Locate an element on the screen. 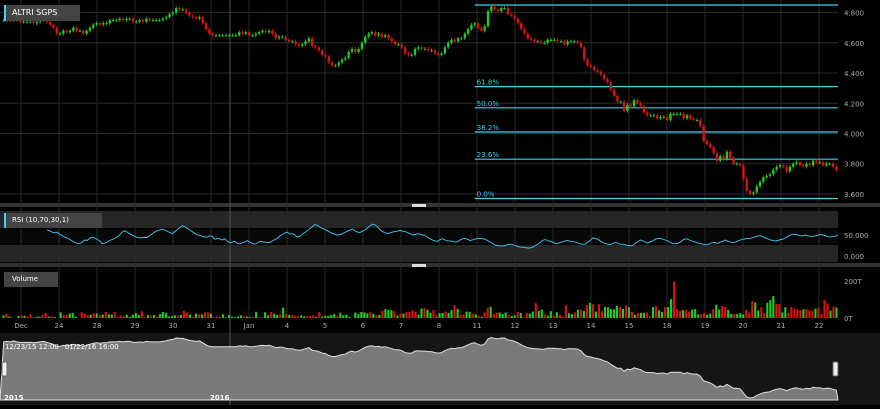  navigator-left-handle is located at coordinates (4, 369).